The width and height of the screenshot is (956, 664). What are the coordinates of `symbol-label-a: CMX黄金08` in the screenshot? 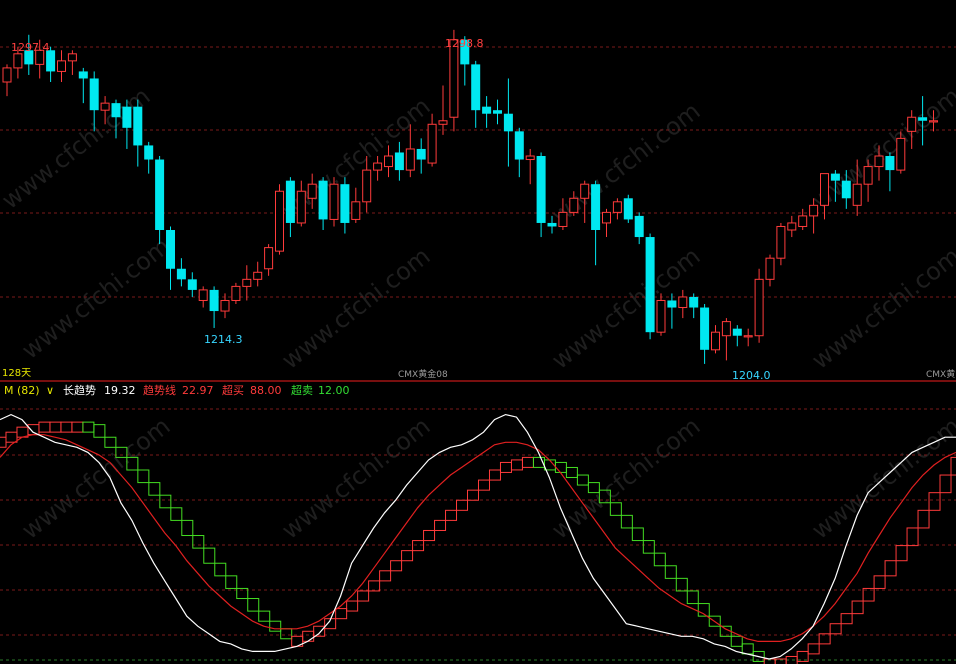 It's located at (423, 374).